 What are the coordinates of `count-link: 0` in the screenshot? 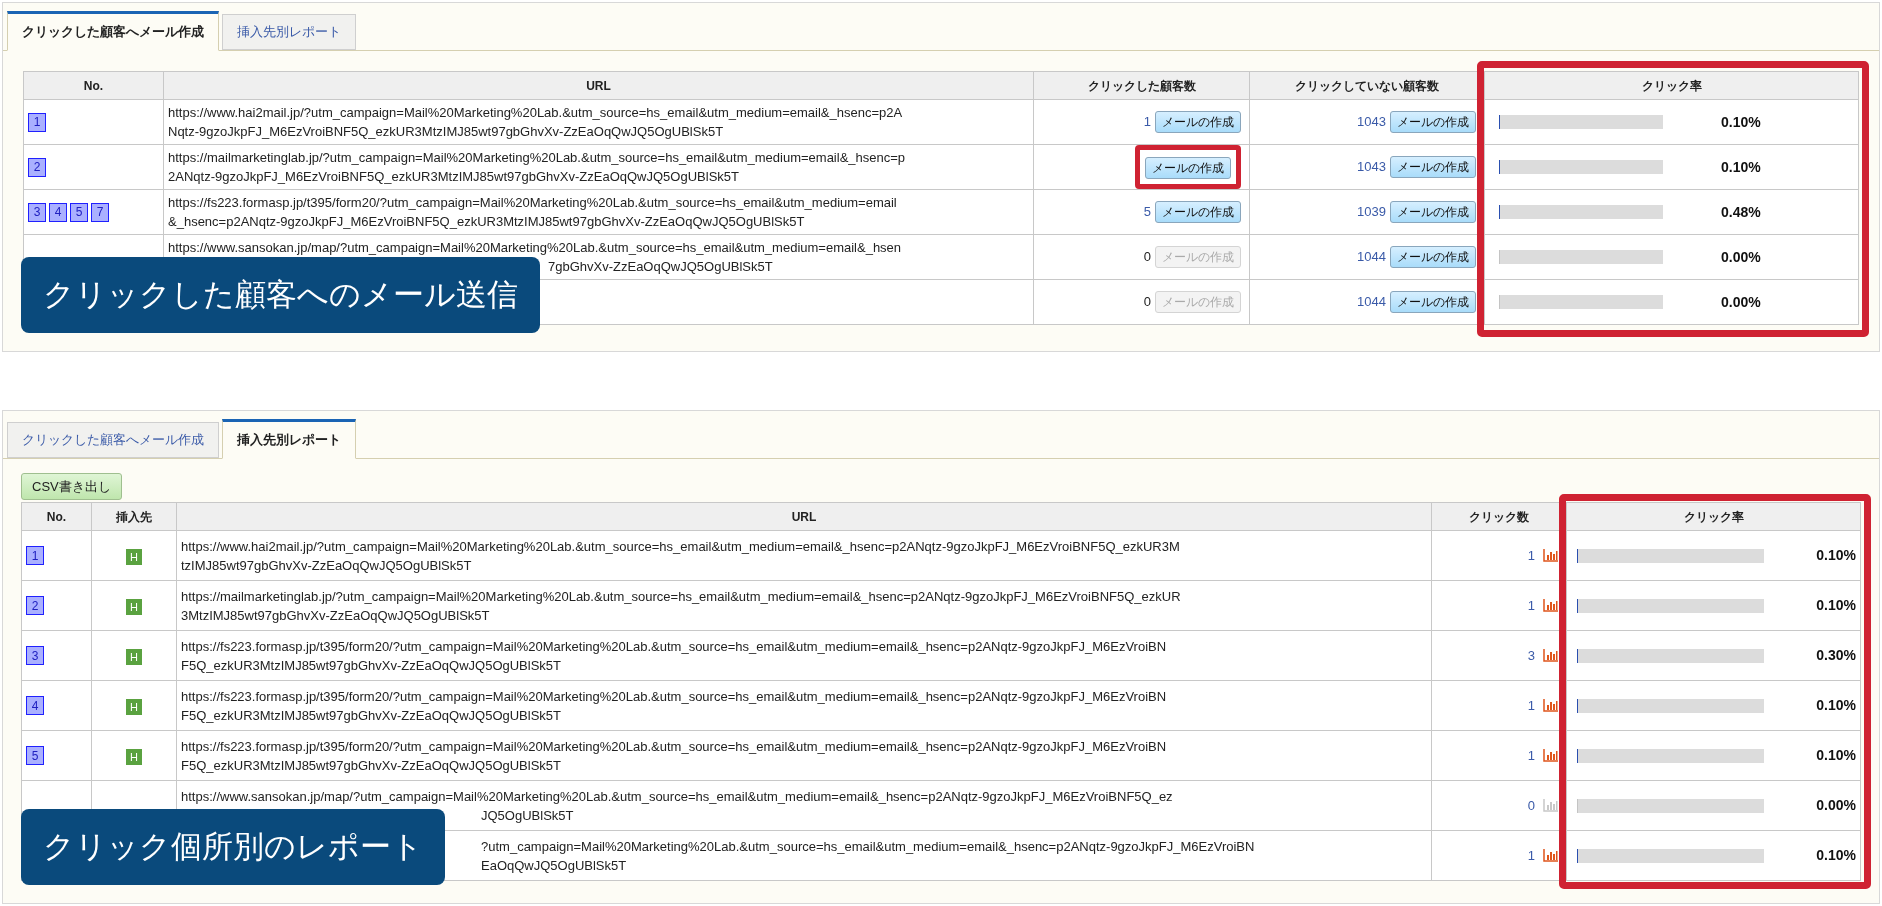 It's located at (1531, 805).